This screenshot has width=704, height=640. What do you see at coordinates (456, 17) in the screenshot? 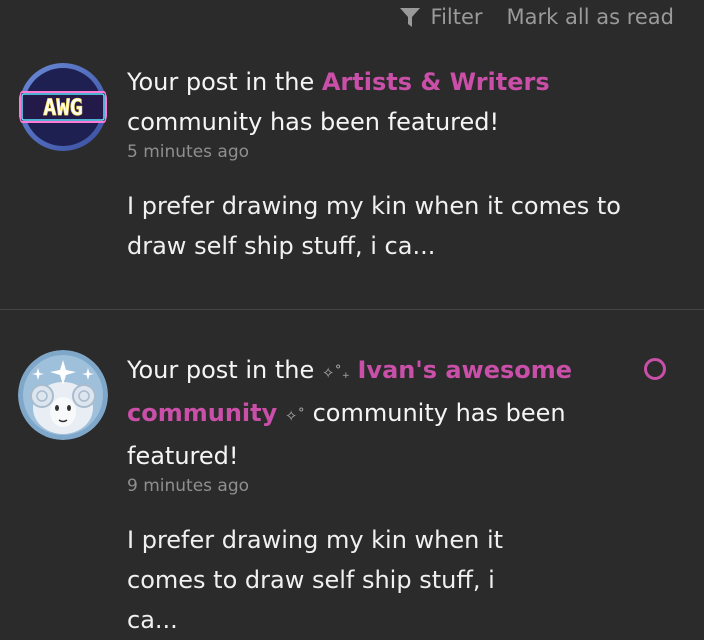
I see `filter-label: Filter` at bounding box center [456, 17].